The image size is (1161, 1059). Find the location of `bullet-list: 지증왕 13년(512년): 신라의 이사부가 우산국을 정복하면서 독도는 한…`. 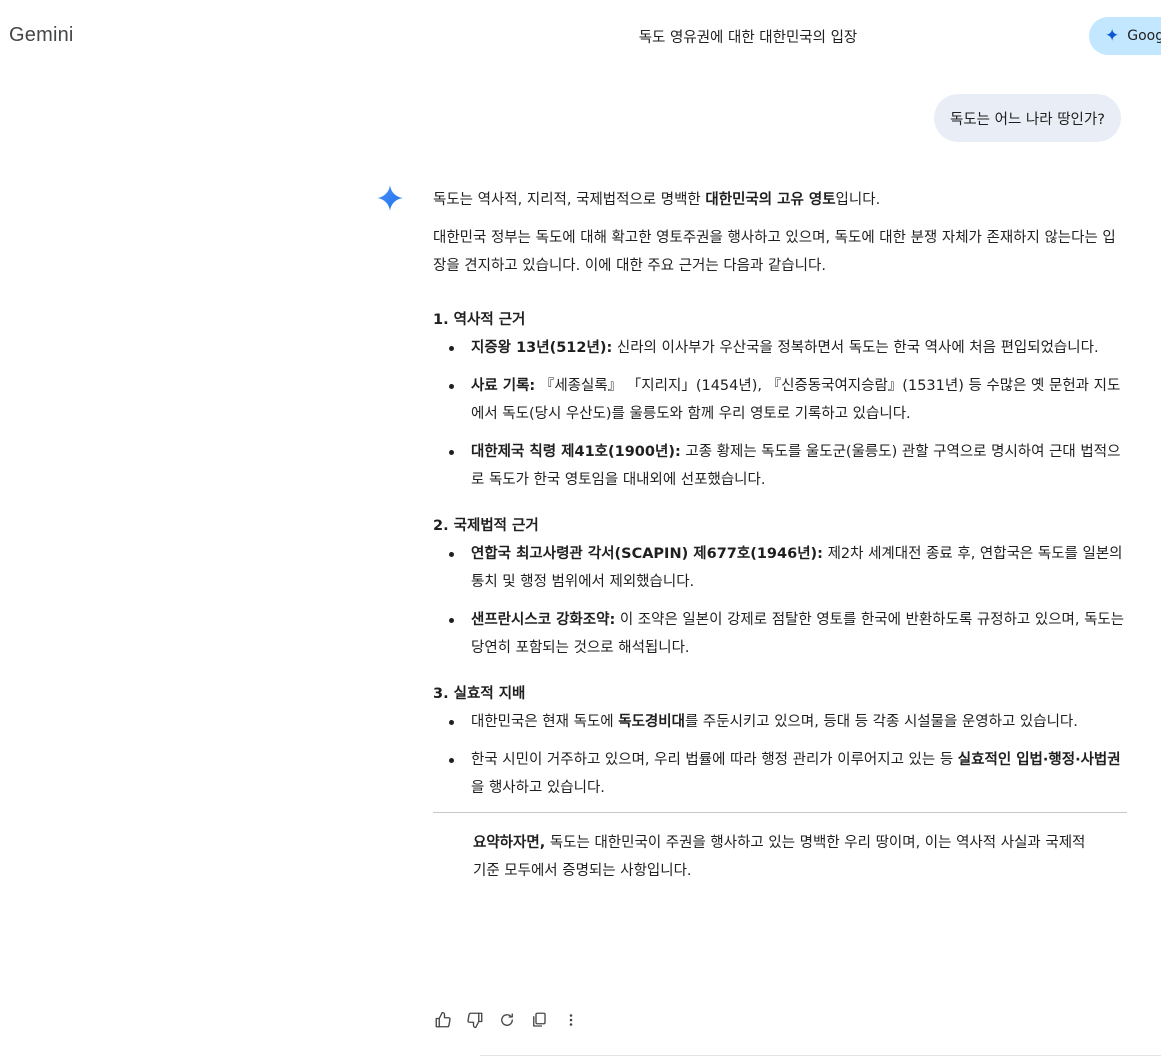

bullet-list: 지증왕 13년(512년): 신라의 이사부가 우산국을 정복하면서 독도는 한… is located at coordinates (780, 414).